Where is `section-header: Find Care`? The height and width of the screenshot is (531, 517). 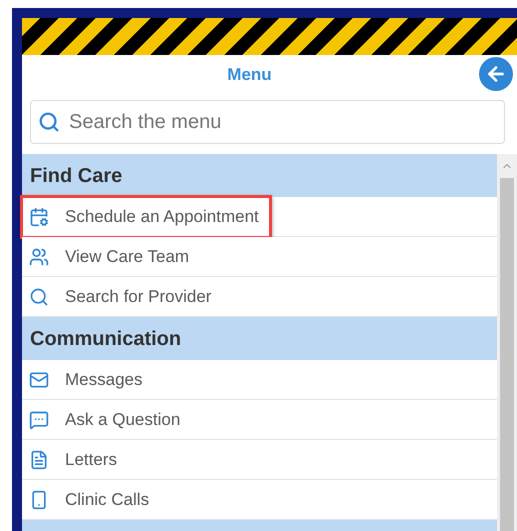
section-header: Find Care is located at coordinates (259, 175).